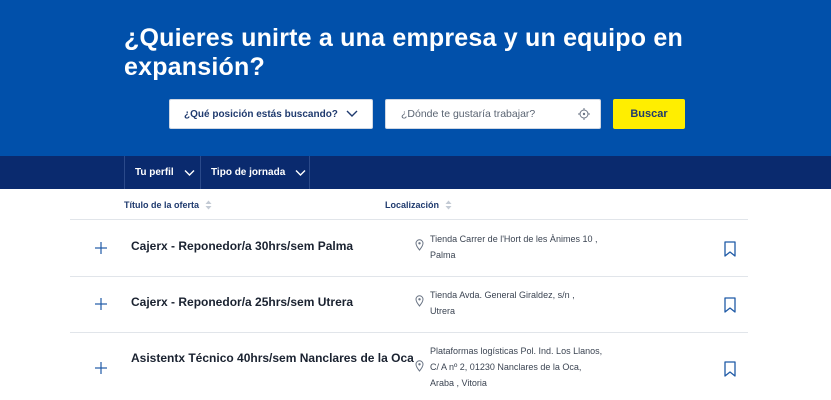 The width and height of the screenshot is (831, 400). Describe the element at coordinates (248, 172) in the screenshot. I see `filter-jornada-label: Tipo de jornada` at that location.